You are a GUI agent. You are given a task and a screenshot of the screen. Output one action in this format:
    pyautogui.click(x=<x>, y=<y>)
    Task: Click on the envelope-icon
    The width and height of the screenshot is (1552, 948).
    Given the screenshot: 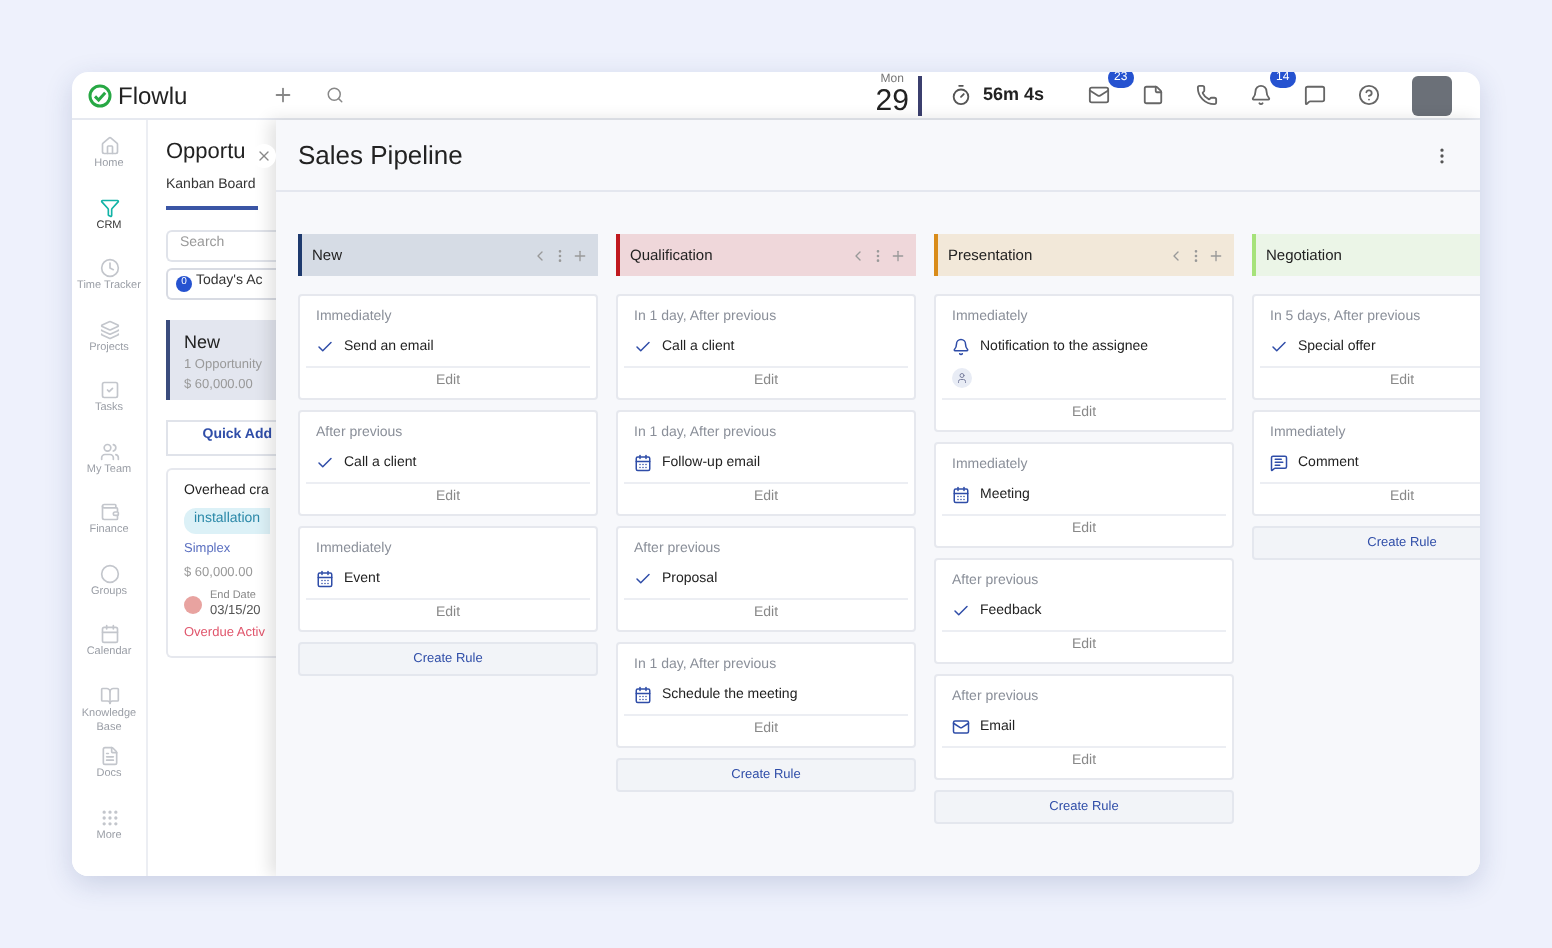 What is the action you would take?
    pyautogui.click(x=961, y=727)
    